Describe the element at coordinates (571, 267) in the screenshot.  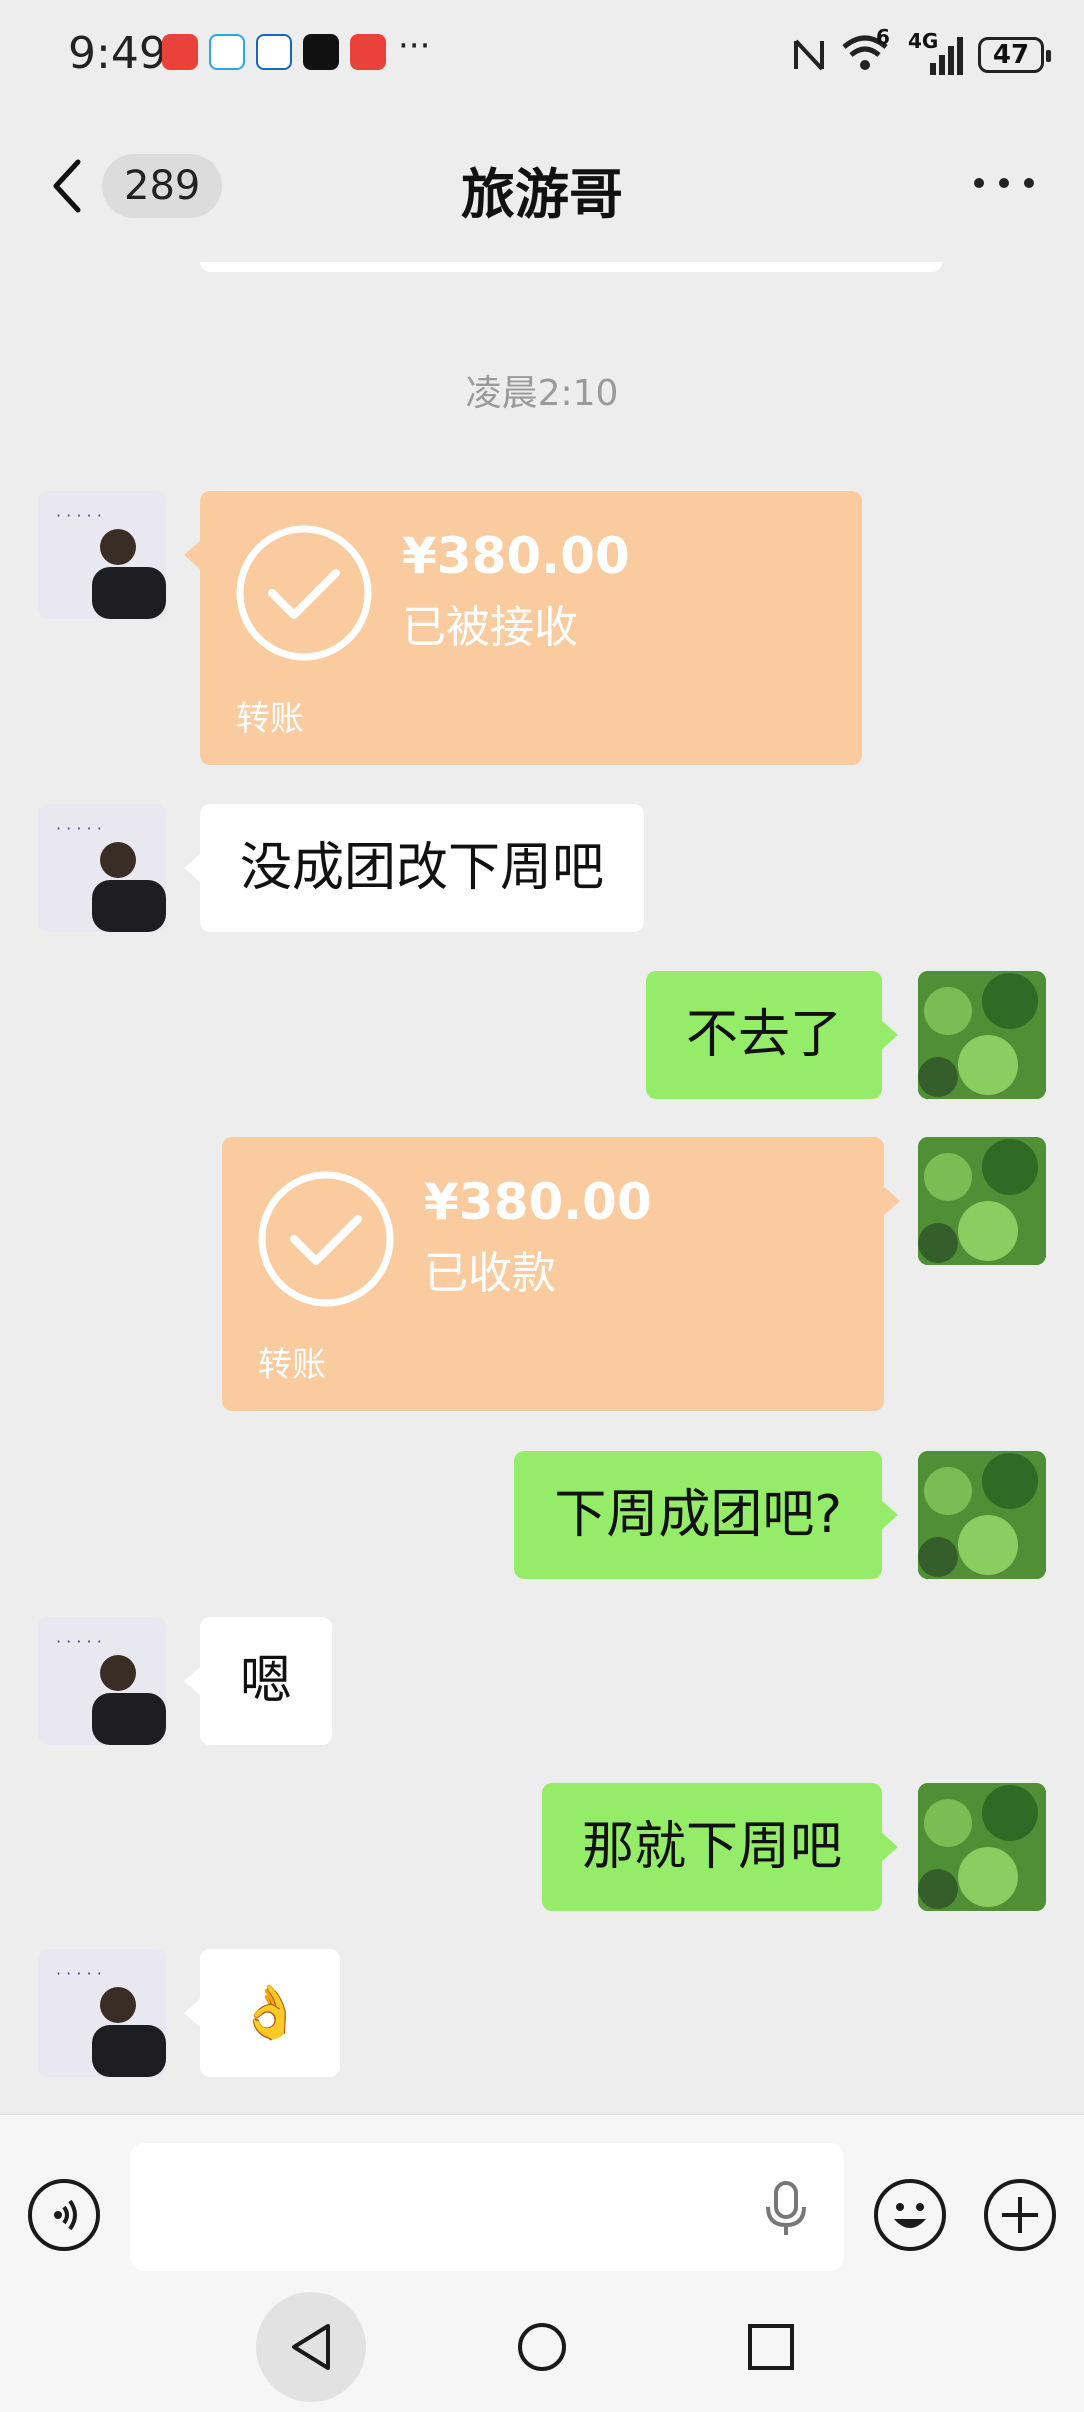
I see `previous-message-bubble` at that location.